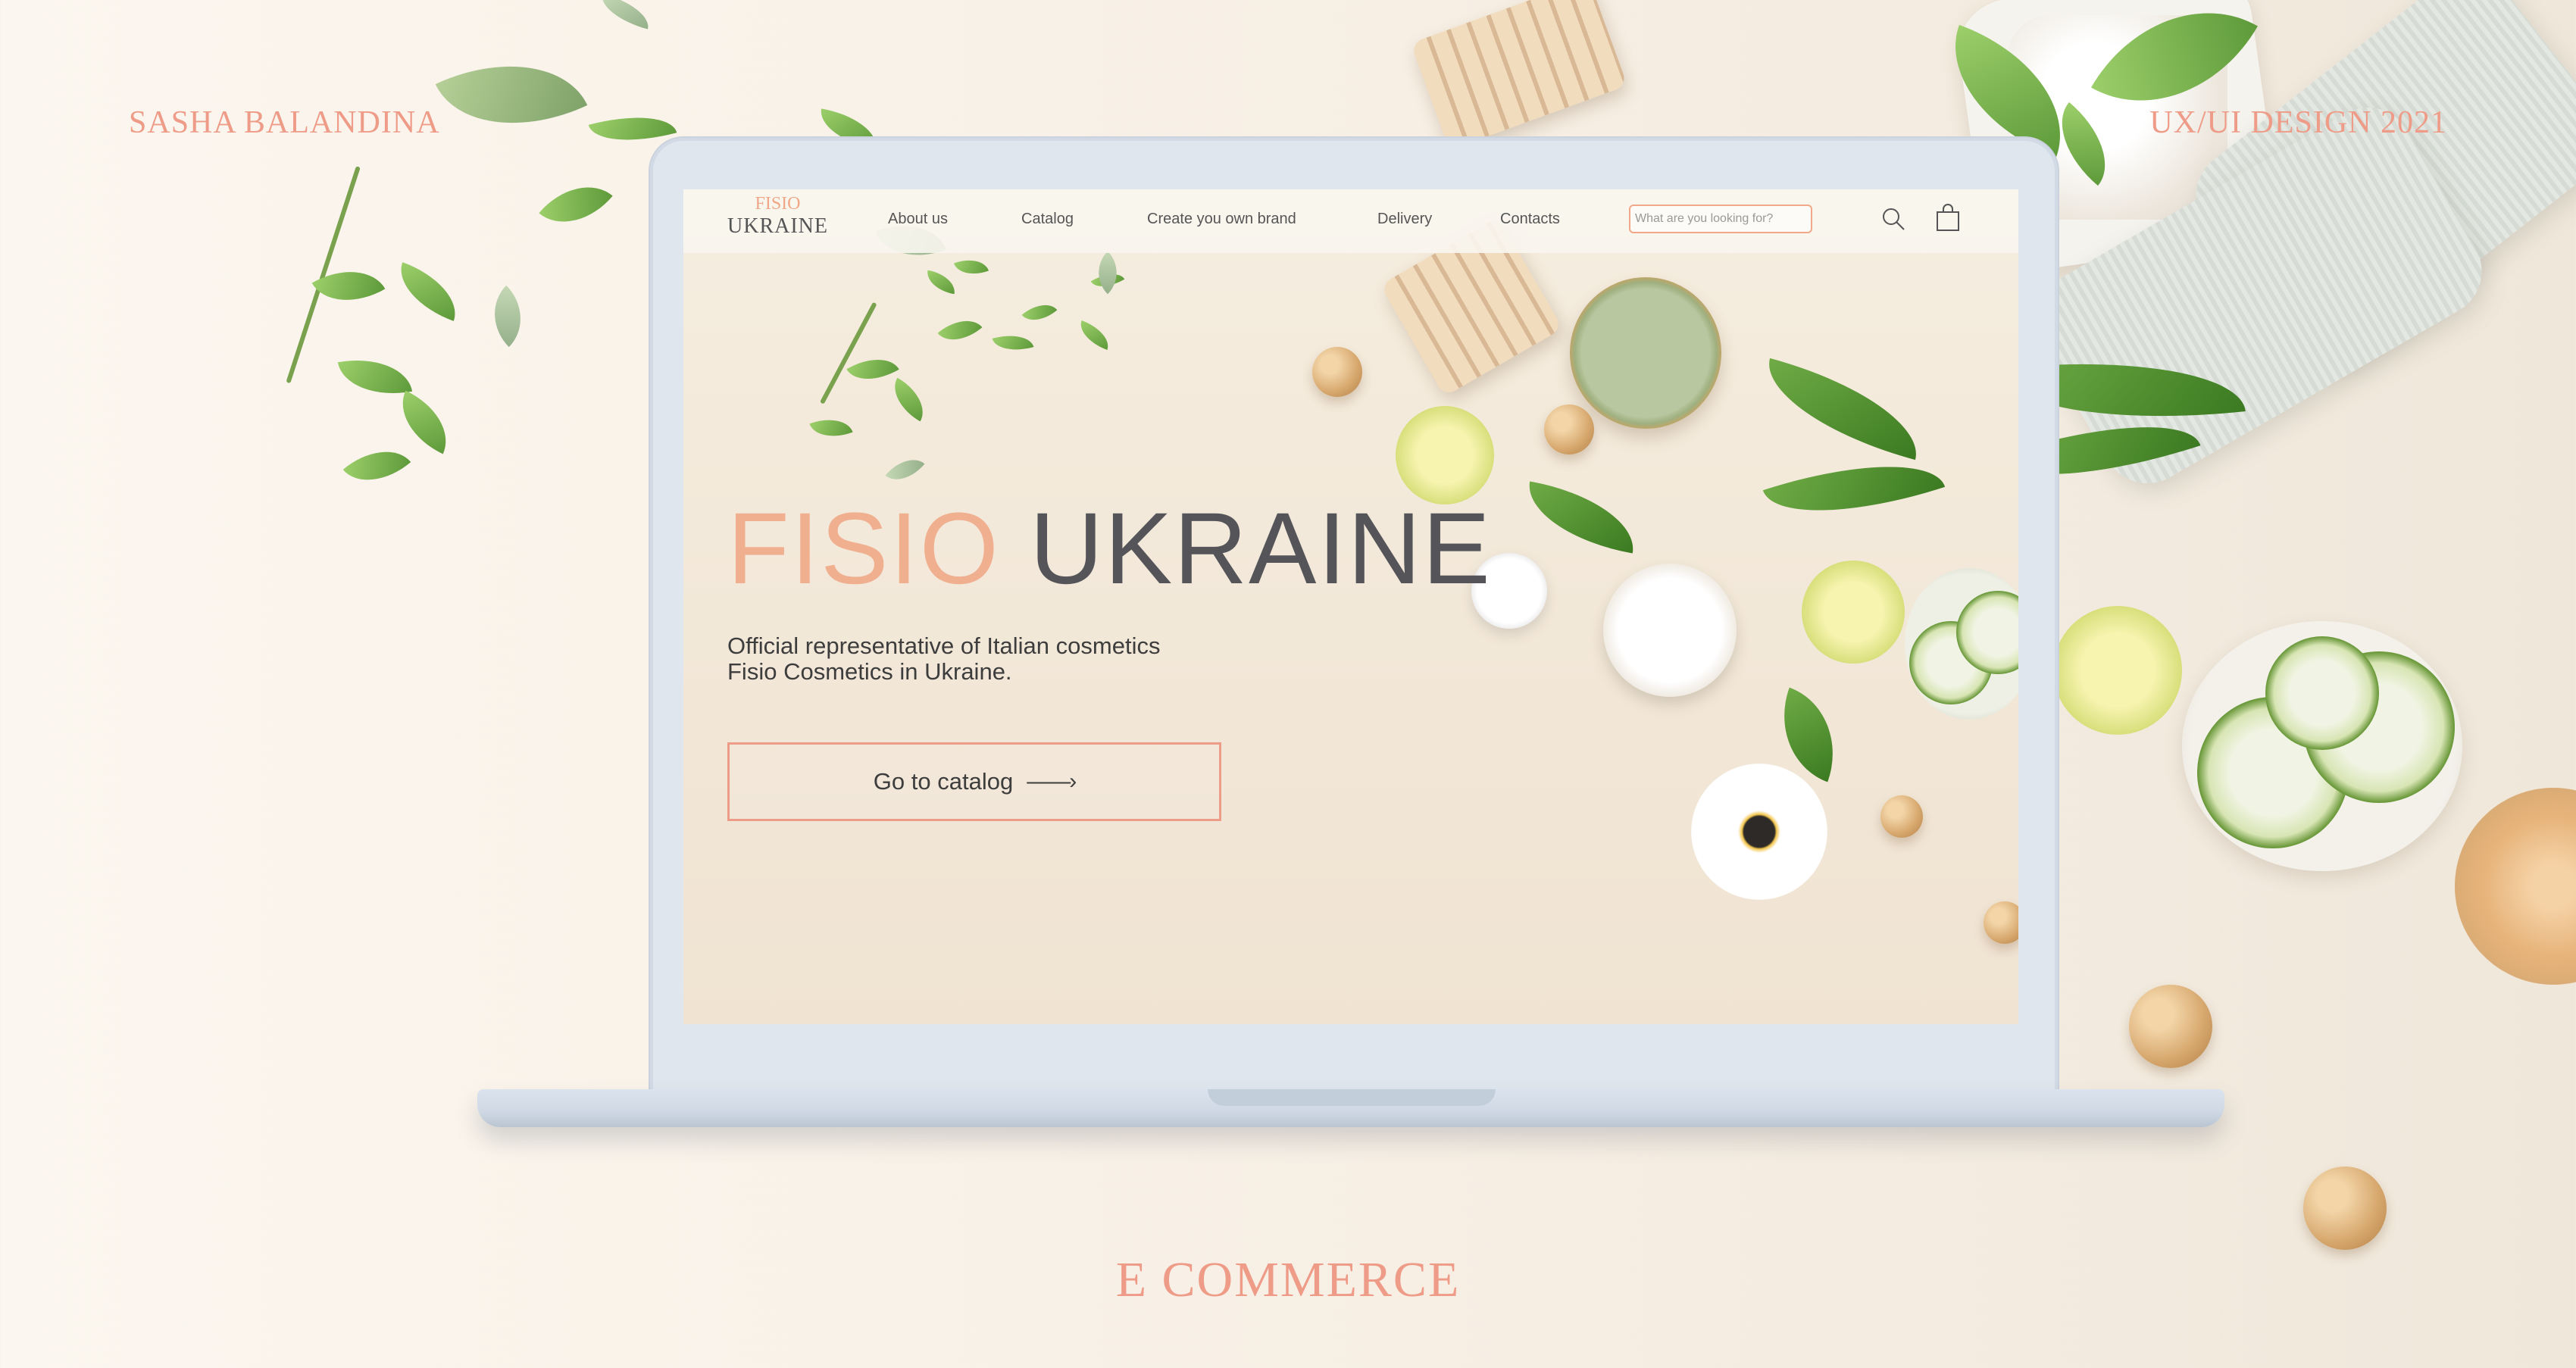  Describe the element at coordinates (1530, 219) in the screenshot. I see `nav-contacts: Contacts` at that location.